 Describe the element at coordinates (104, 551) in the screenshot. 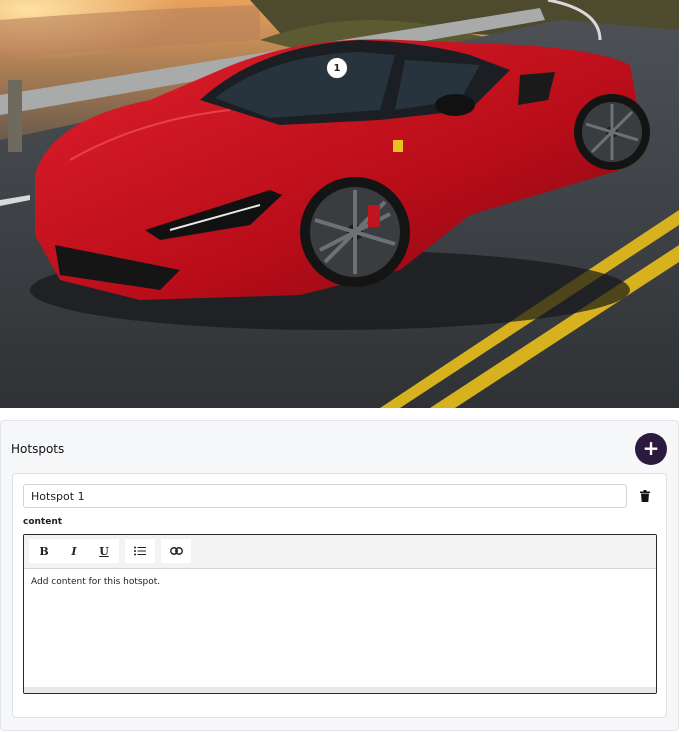

I see `underline-button: U` at that location.